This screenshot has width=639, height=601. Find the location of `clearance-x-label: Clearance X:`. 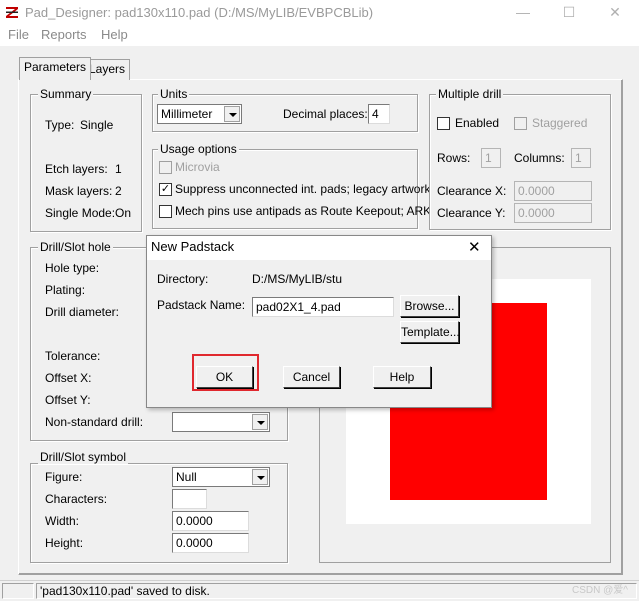

clearance-x-label: Clearance X: is located at coordinates (472, 191).